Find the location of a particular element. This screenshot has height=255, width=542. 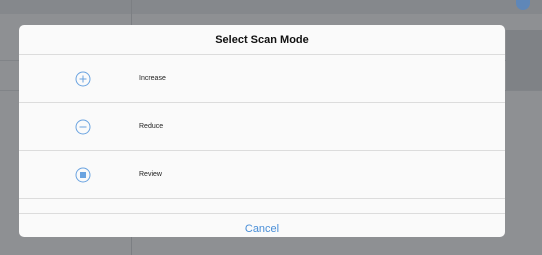

minus-circle-icon is located at coordinates (83, 127).